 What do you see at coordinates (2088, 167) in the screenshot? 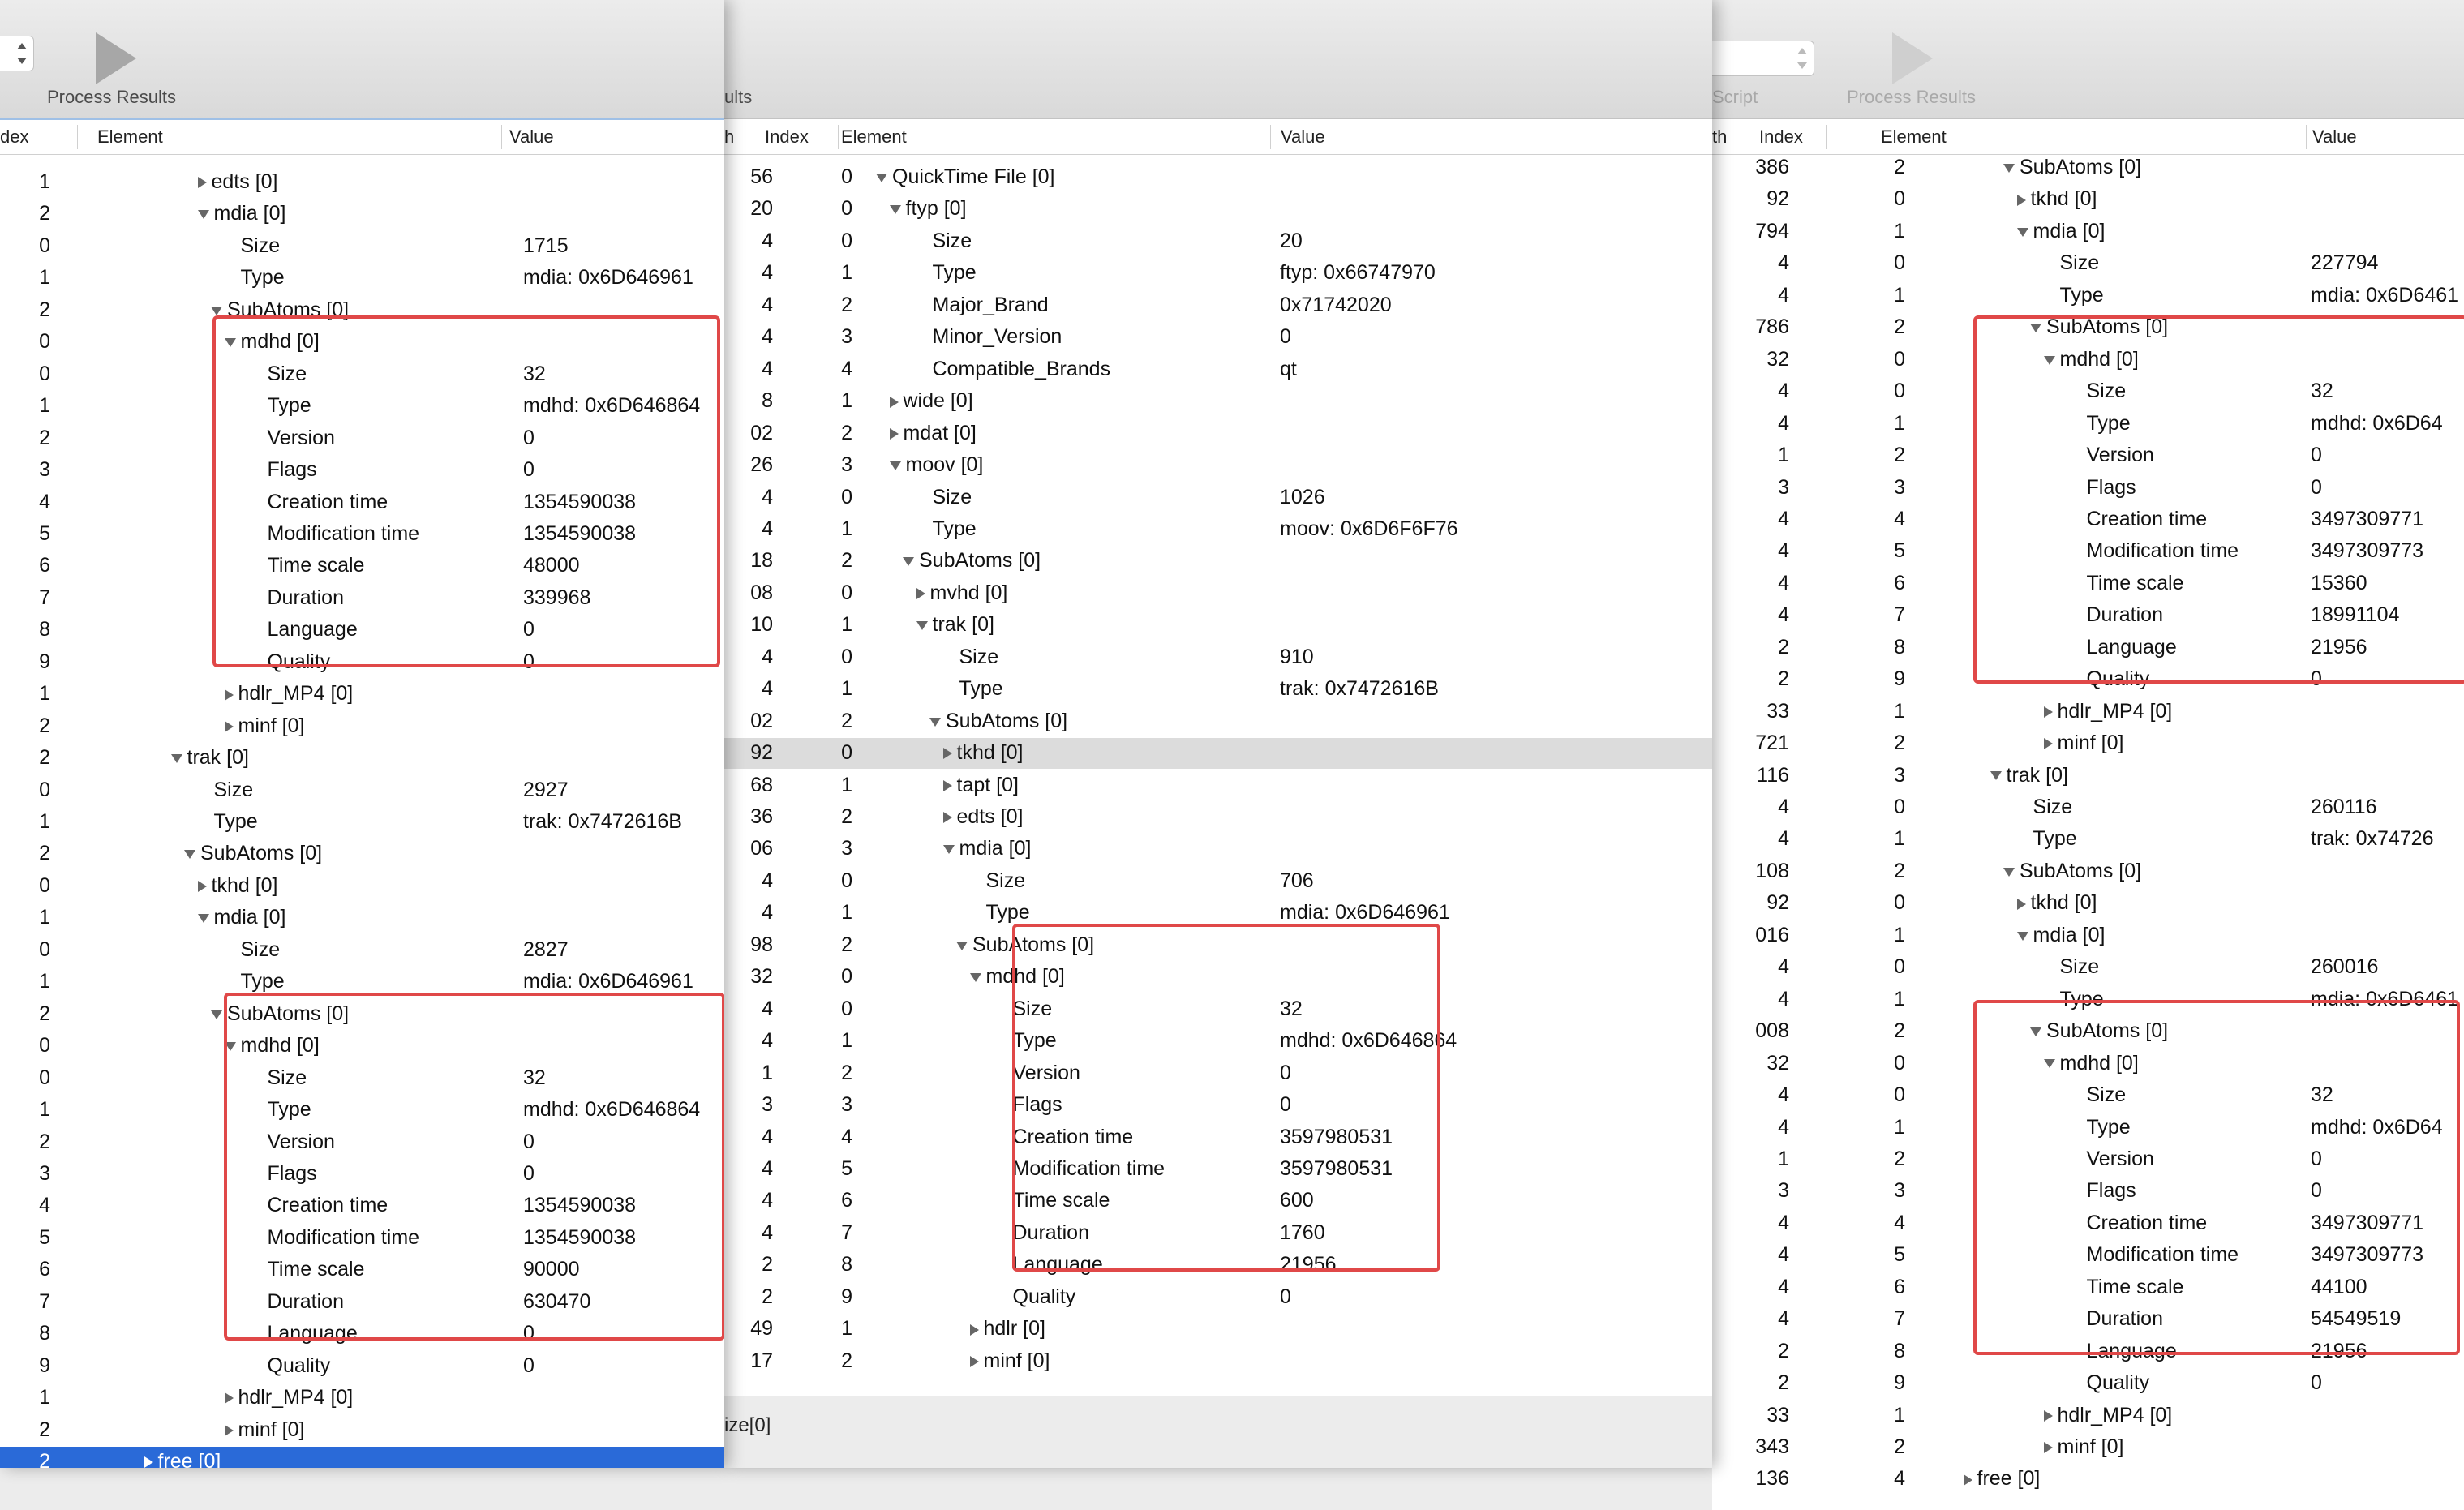
I see `tree-row: 386 2 SubAtoms [0]` at bounding box center [2088, 167].